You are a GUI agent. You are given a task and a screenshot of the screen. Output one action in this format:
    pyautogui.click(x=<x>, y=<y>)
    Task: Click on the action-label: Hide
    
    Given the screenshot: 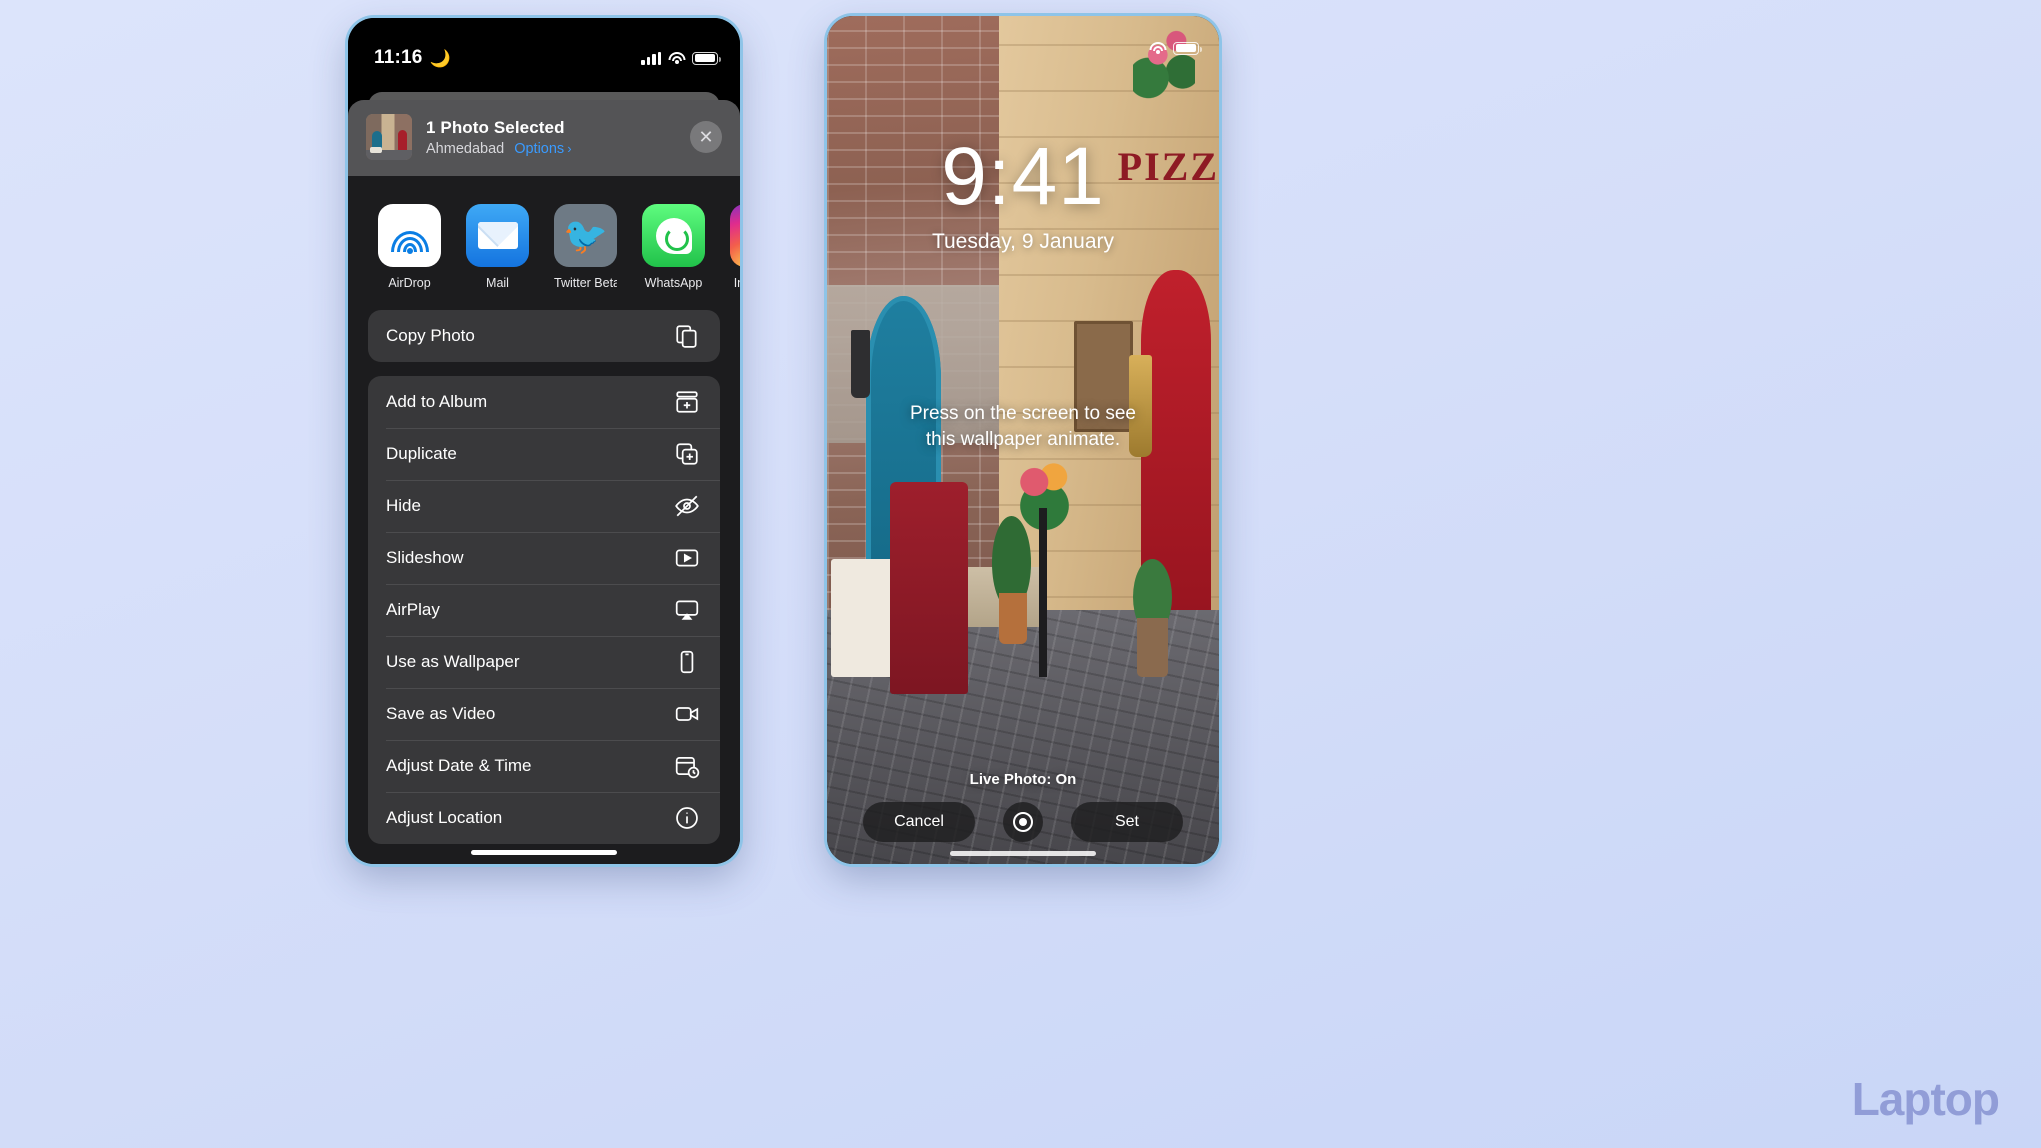 What is the action you would take?
    pyautogui.click(x=403, y=505)
    